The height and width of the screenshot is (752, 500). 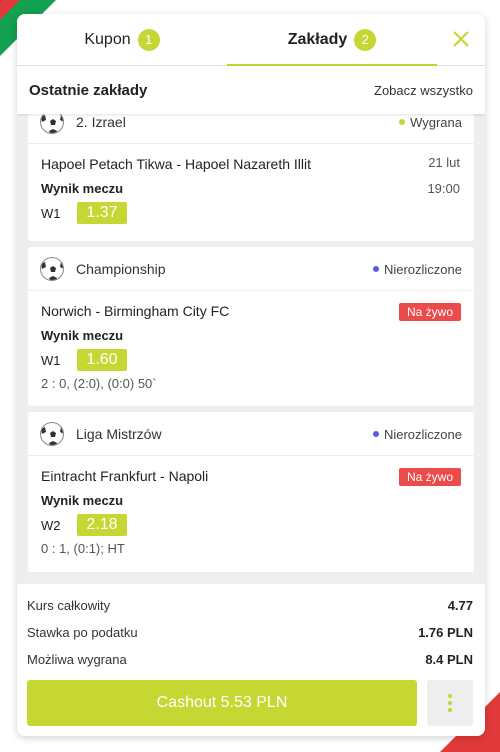 What do you see at coordinates (251, 269) in the screenshot?
I see `bet-card-header: Championship Nierozliczone` at bounding box center [251, 269].